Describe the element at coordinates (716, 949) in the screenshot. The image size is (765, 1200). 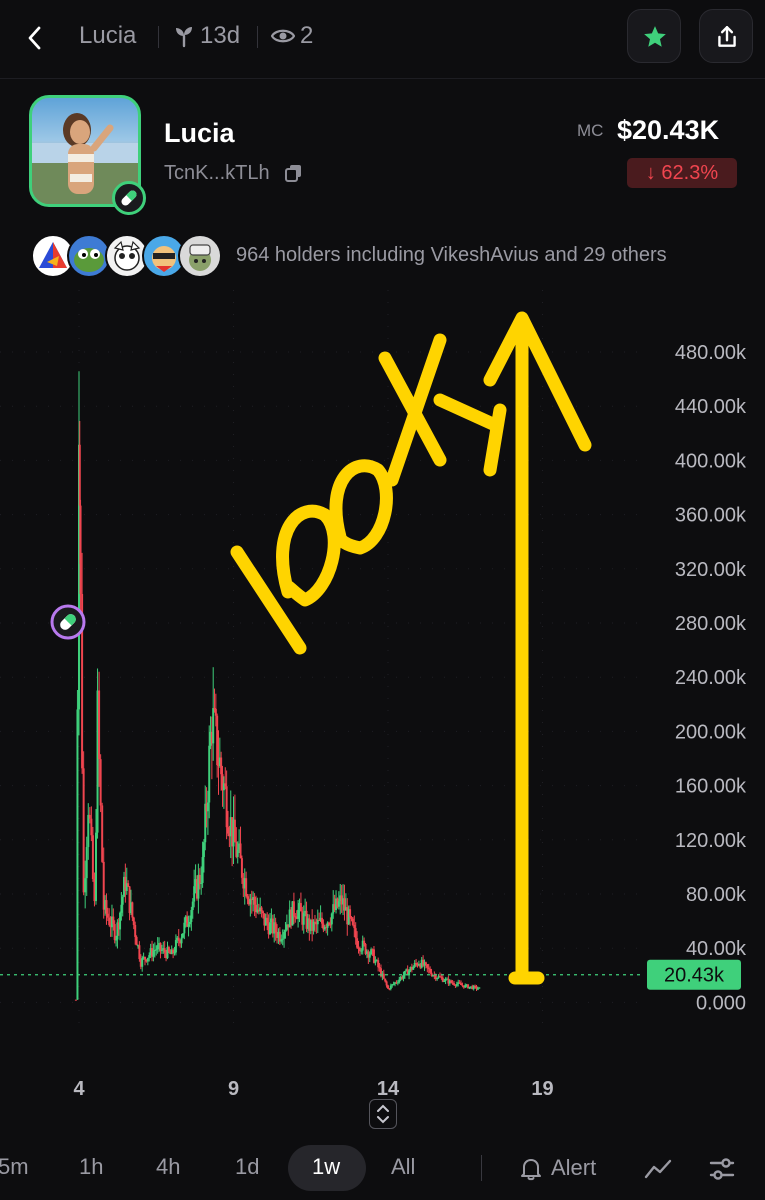
I see `y-tick-label: 40.00k` at that location.